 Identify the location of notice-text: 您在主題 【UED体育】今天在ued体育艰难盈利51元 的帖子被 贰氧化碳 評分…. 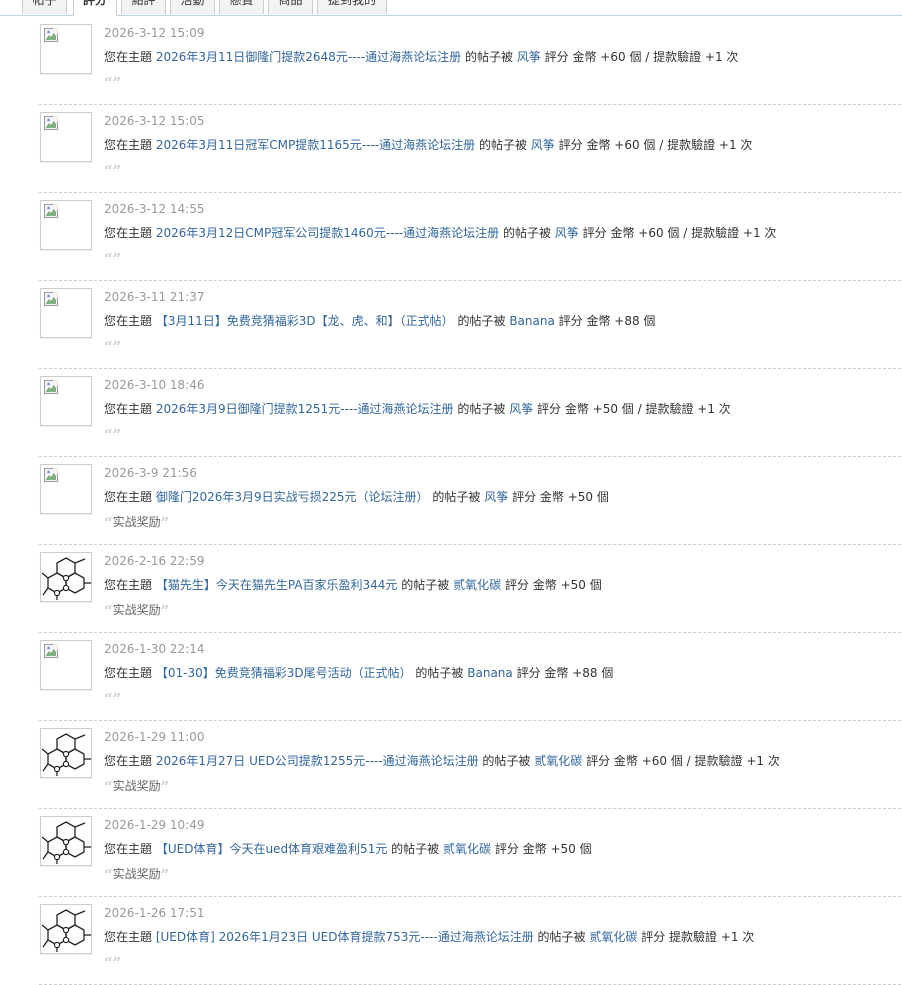
(348, 848).